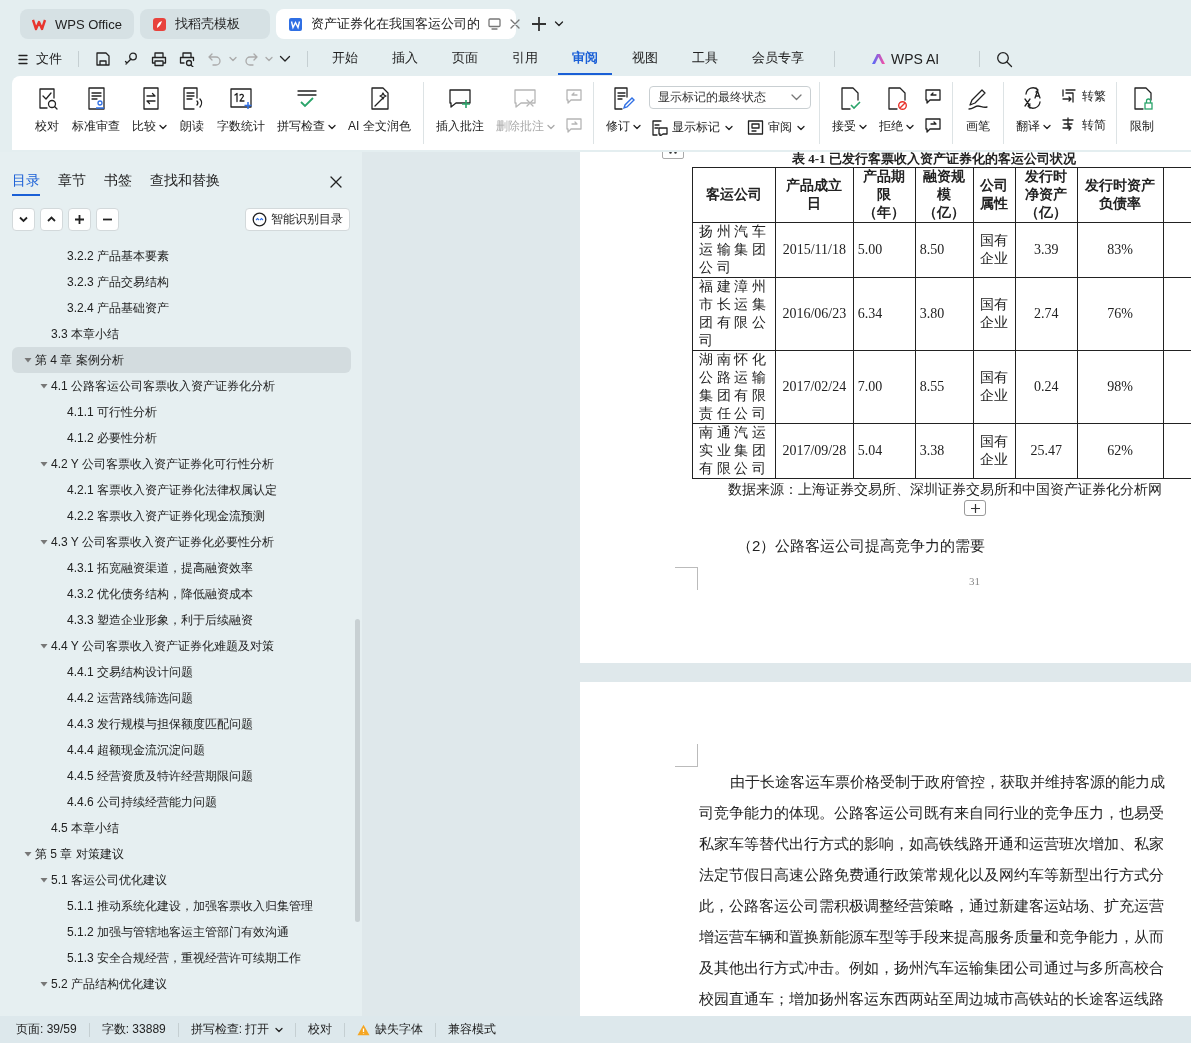 The height and width of the screenshot is (1043, 1191). Describe the element at coordinates (181, 334) in the screenshot. I see `toc-item: 3.3 本章小结` at that location.